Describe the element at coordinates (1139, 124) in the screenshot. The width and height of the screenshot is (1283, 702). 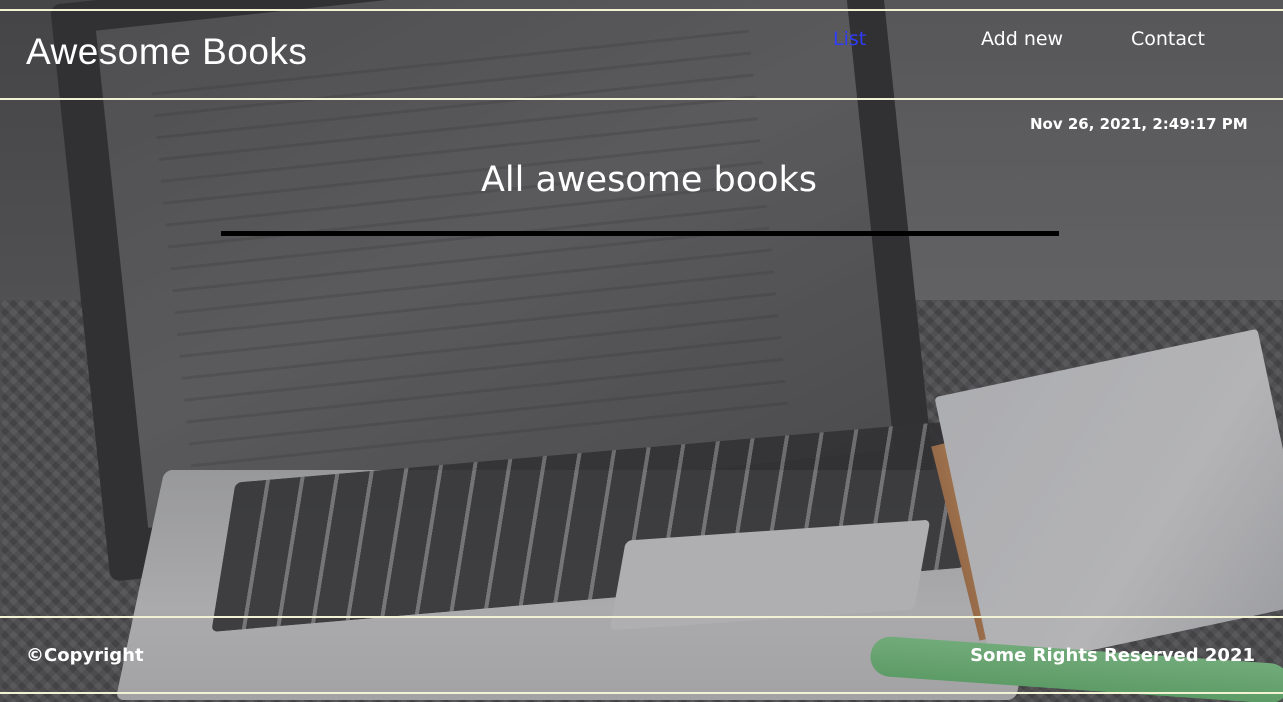
I see `current-datetime: Nov 26, 2021, 2:49:17 PM` at that location.